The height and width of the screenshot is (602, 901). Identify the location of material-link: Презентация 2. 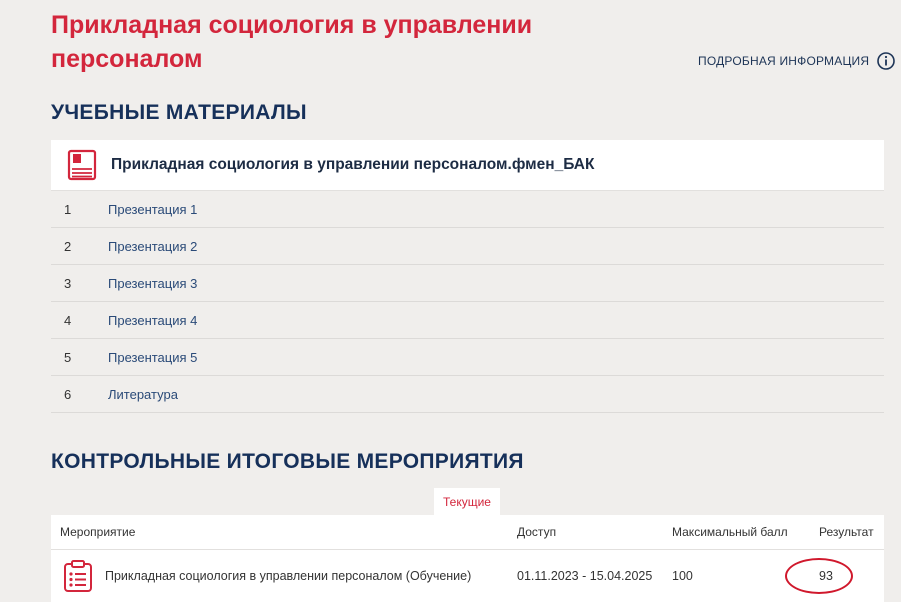
(152, 246).